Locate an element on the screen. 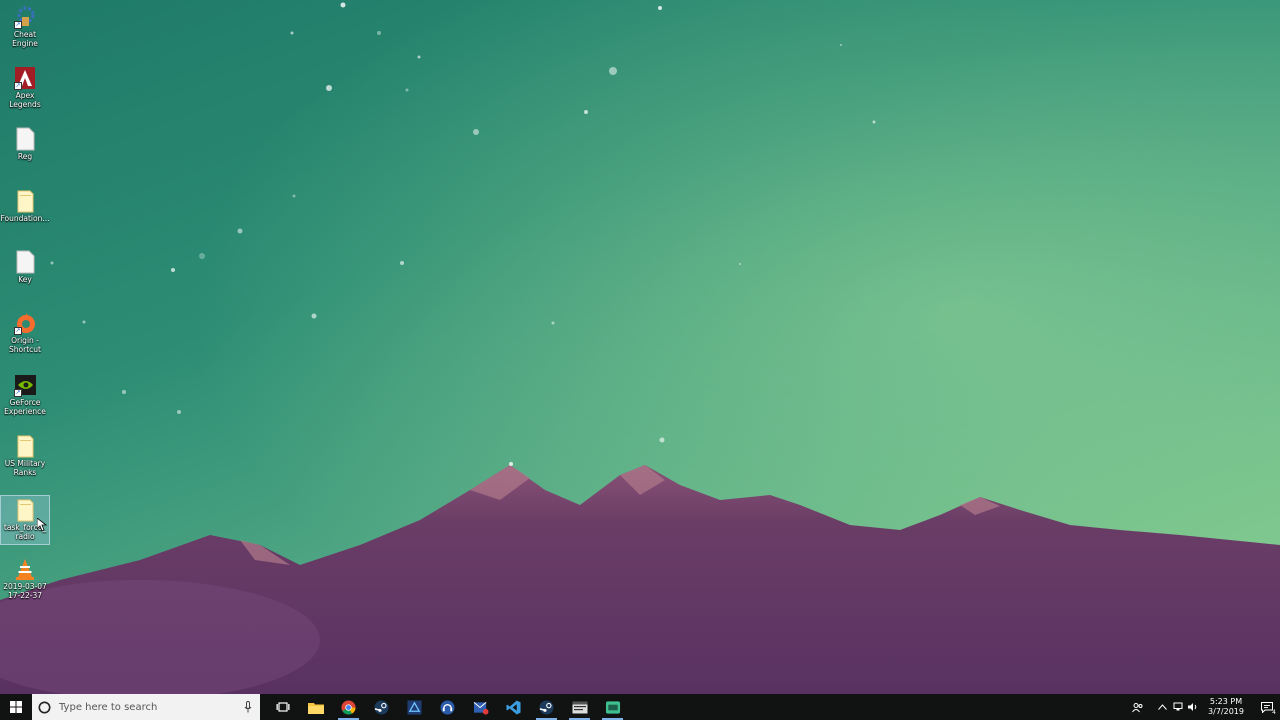 The height and width of the screenshot is (720, 1280). console-icon is located at coordinates (579, 707).